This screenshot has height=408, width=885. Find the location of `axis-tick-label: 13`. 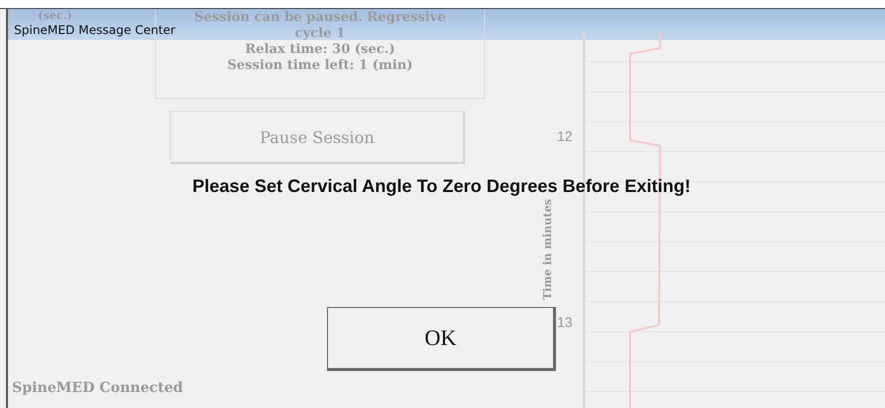

axis-tick-label: 13 is located at coordinates (565, 322).